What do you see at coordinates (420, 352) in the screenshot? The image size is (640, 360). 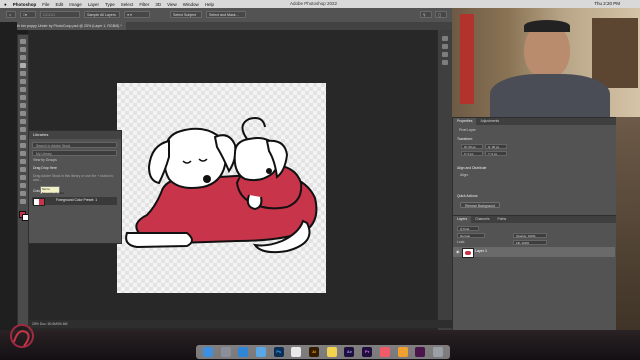 I see `dock-slack-icon` at bounding box center [420, 352].